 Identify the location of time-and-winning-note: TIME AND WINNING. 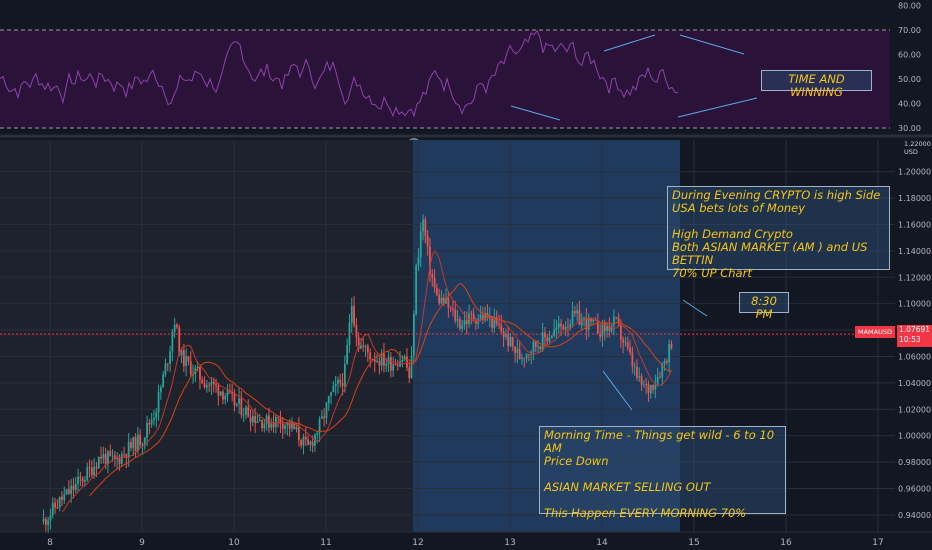
(816, 84).